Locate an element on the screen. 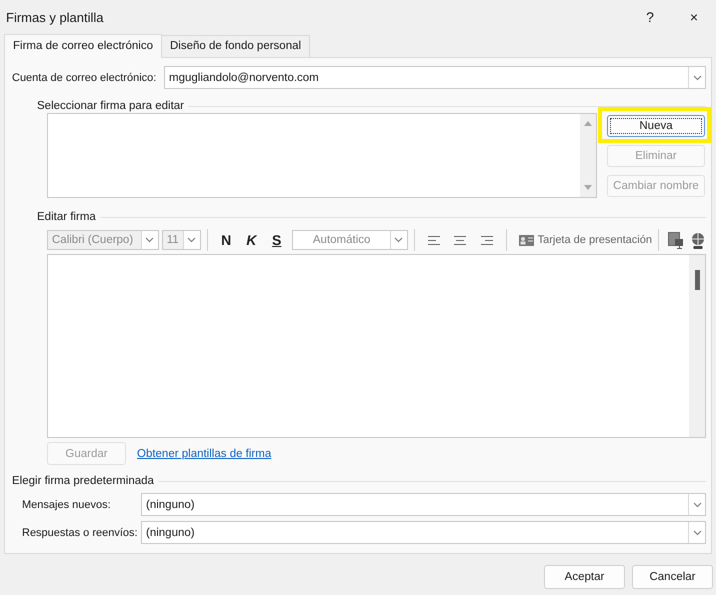 This screenshot has height=595, width=716. align-right-icon is located at coordinates (486, 240).